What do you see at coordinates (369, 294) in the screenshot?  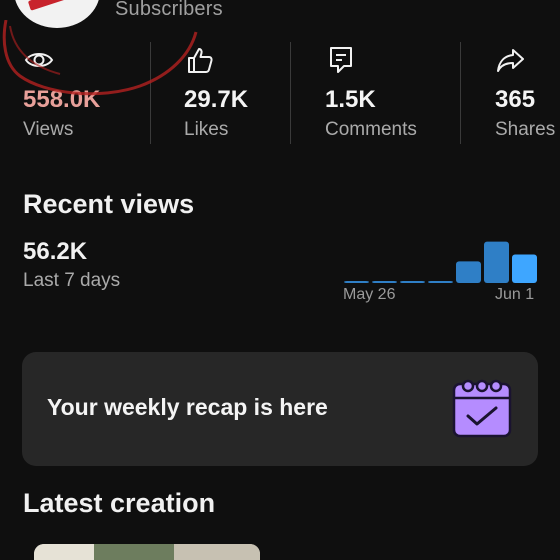 I see `chart-axis-start-label: May 26` at bounding box center [369, 294].